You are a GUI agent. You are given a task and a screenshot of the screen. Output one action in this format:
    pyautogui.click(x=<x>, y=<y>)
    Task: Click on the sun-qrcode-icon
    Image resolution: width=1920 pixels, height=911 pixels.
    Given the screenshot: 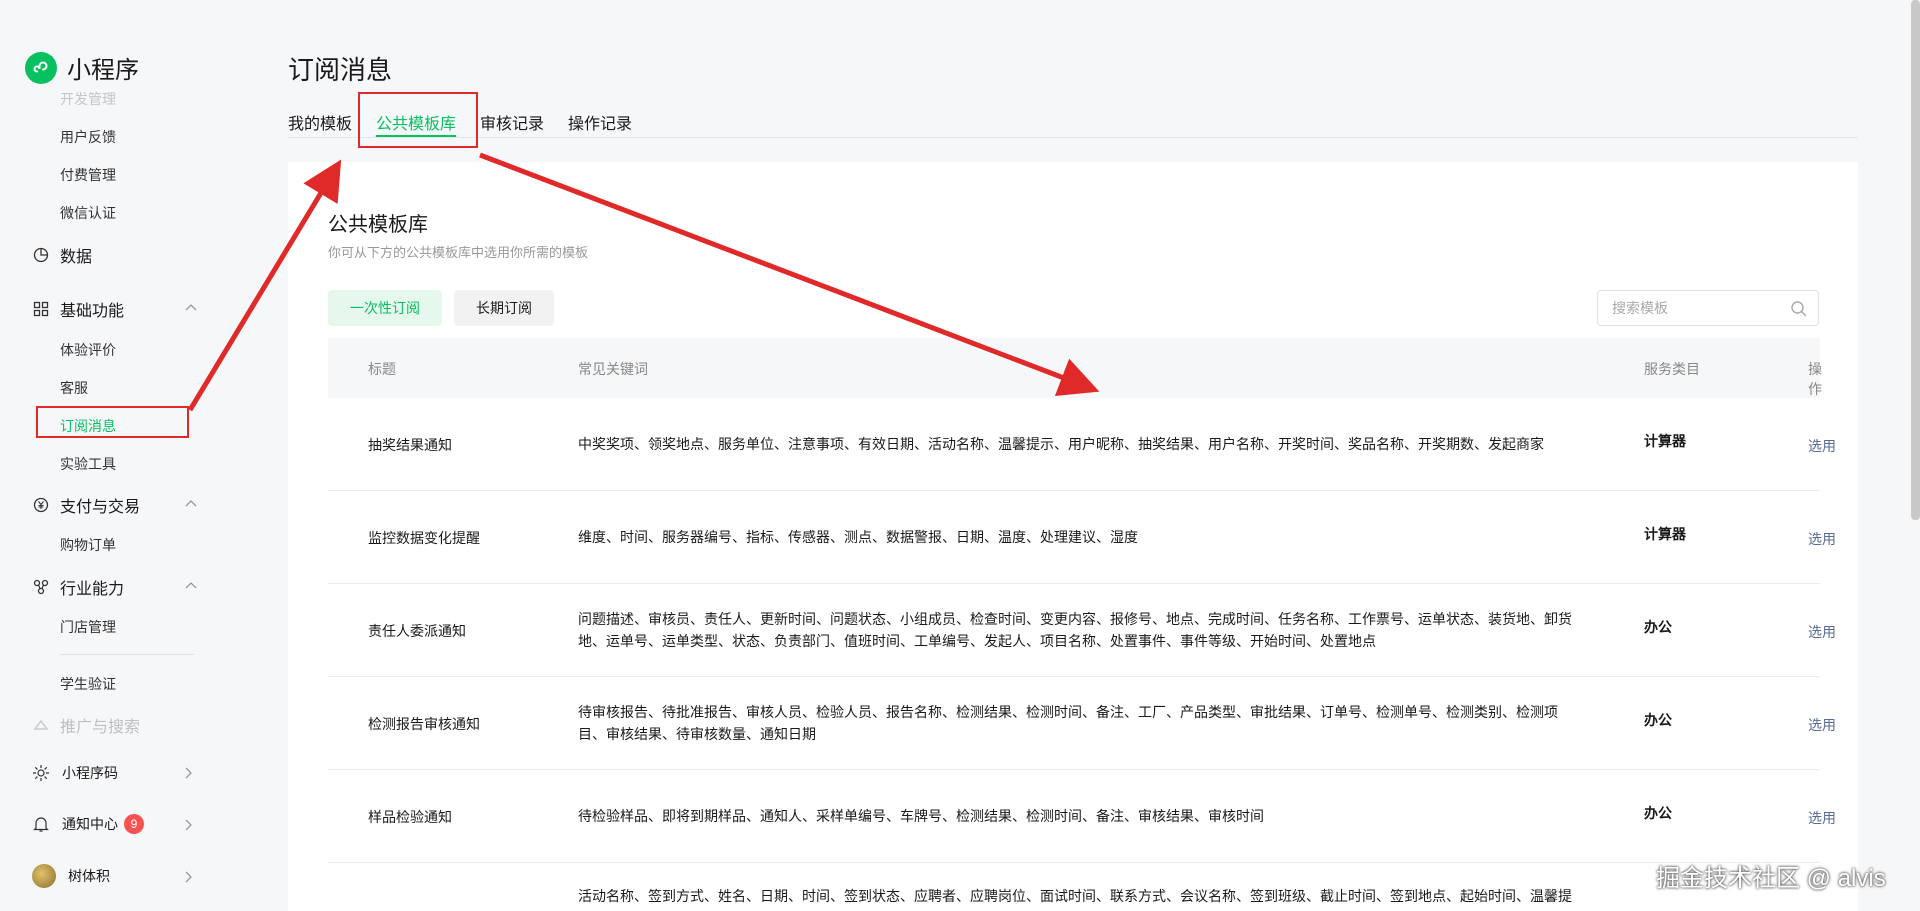 What is the action you would take?
    pyautogui.click(x=41, y=773)
    